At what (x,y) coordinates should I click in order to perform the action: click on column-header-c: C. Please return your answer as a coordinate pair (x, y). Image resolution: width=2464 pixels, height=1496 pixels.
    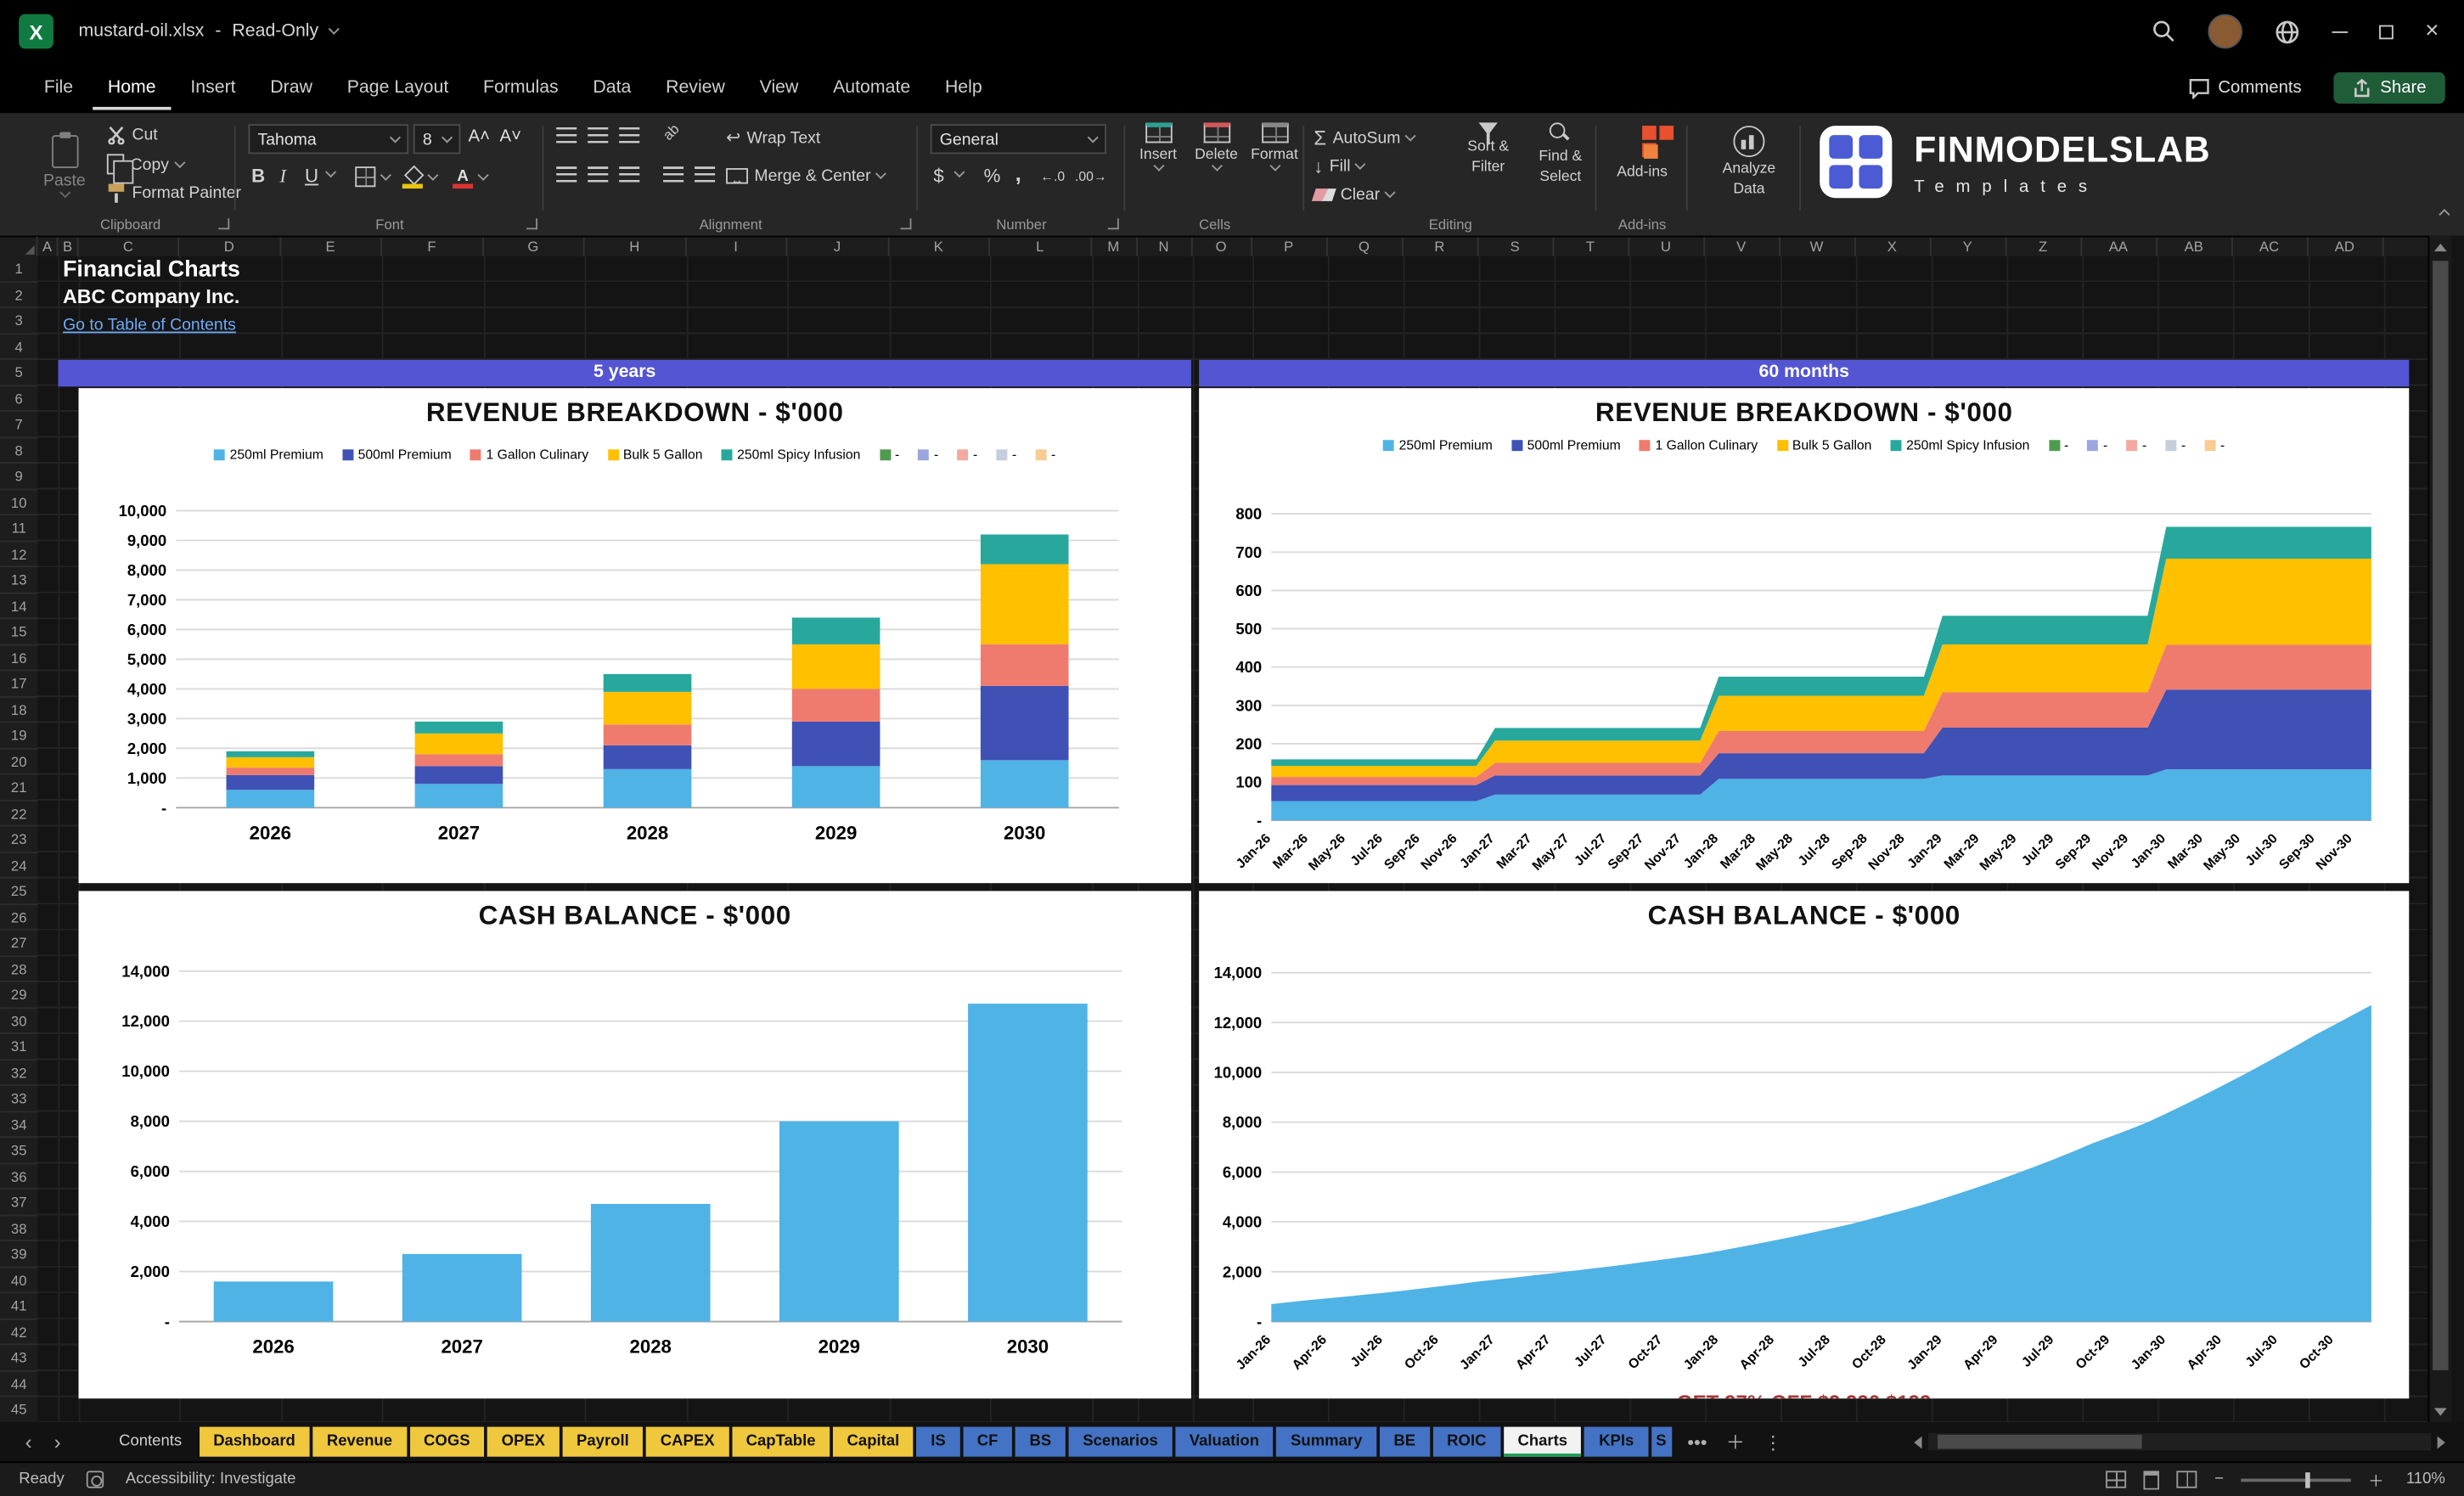
    Looking at the image, I should click on (129, 247).